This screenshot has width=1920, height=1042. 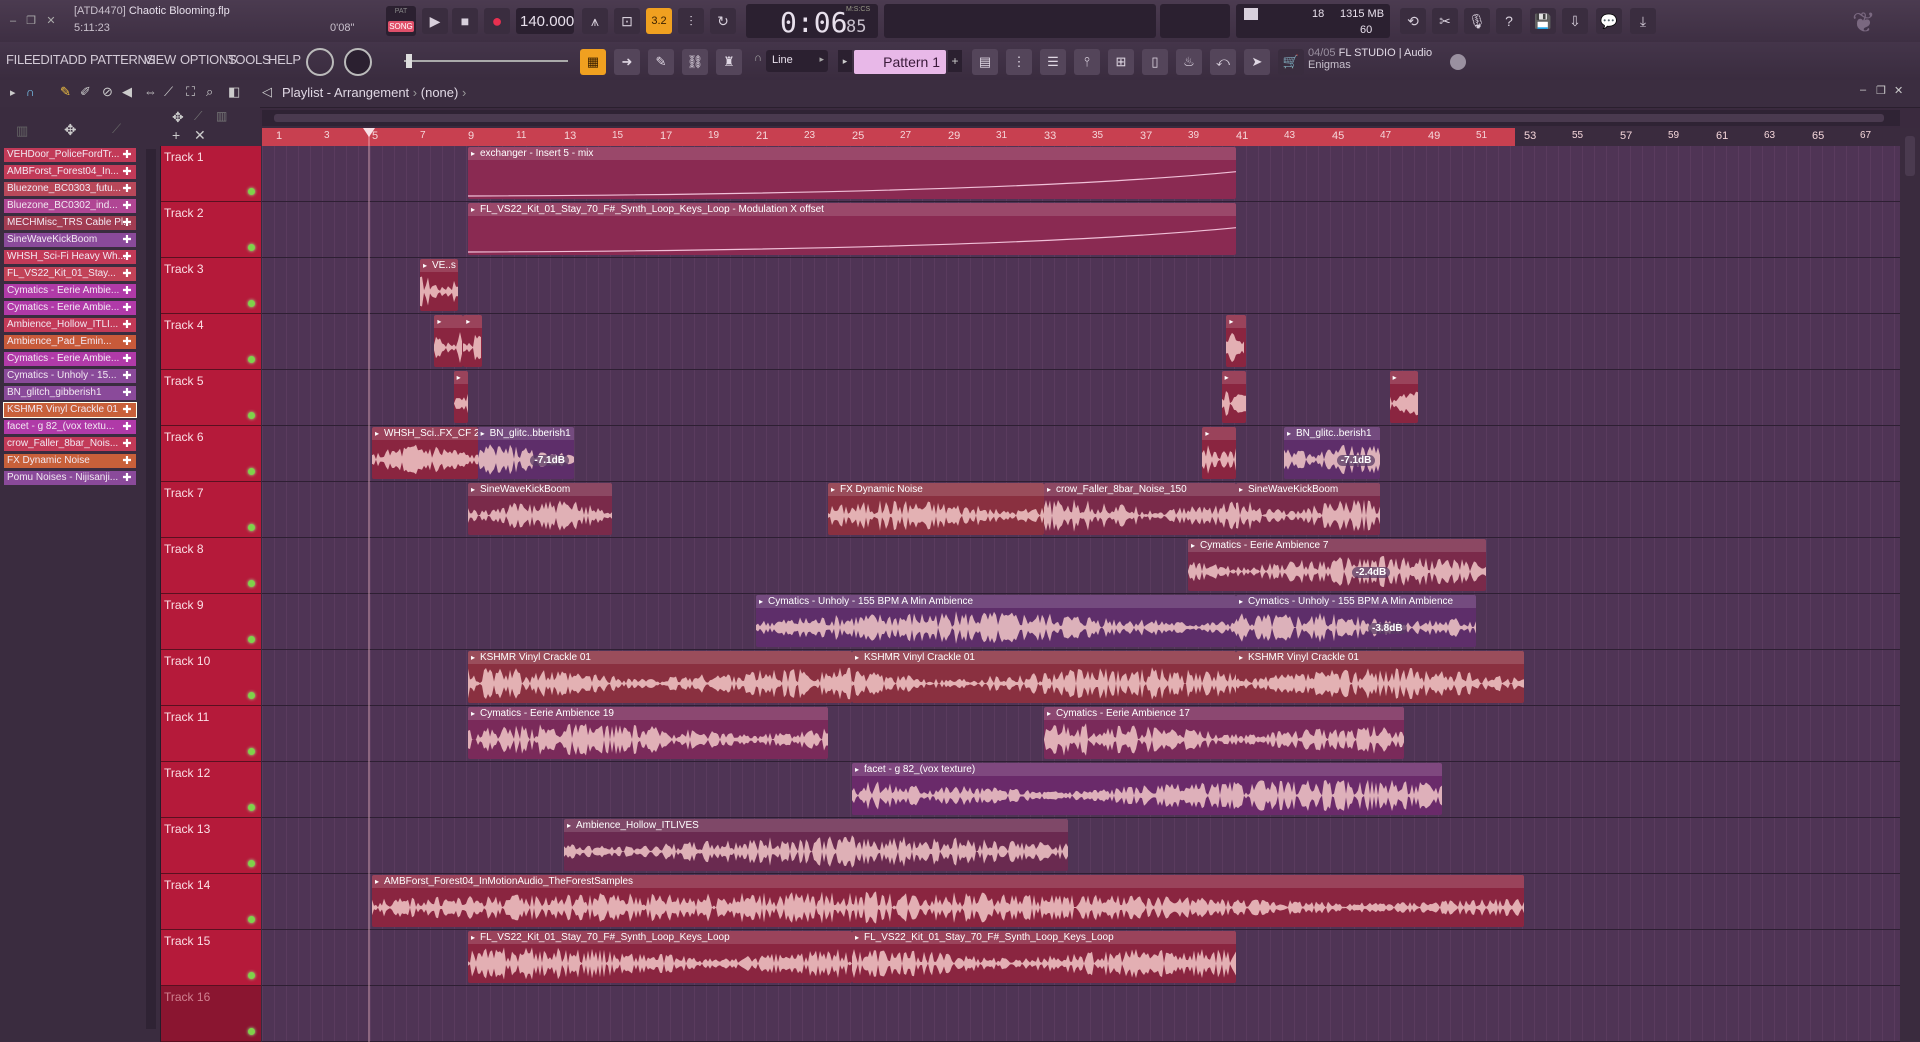 What do you see at coordinates (211, 398) in the screenshot?
I see `track-header: Track 5` at bounding box center [211, 398].